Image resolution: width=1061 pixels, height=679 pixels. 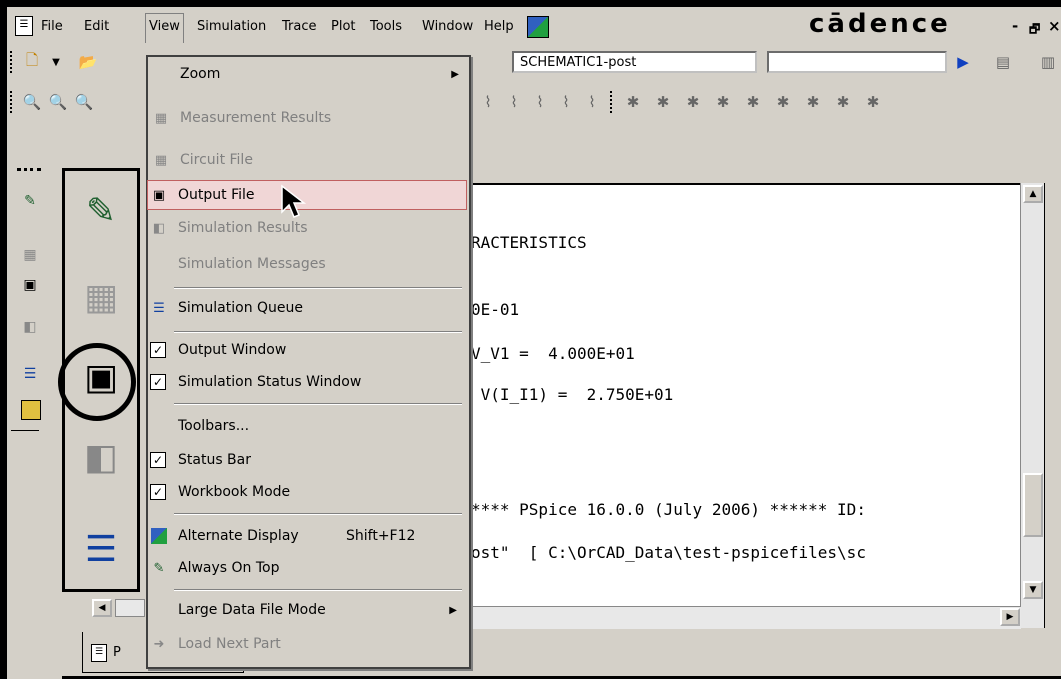 I want to click on menu-plot: Plot, so click(x=343, y=26).